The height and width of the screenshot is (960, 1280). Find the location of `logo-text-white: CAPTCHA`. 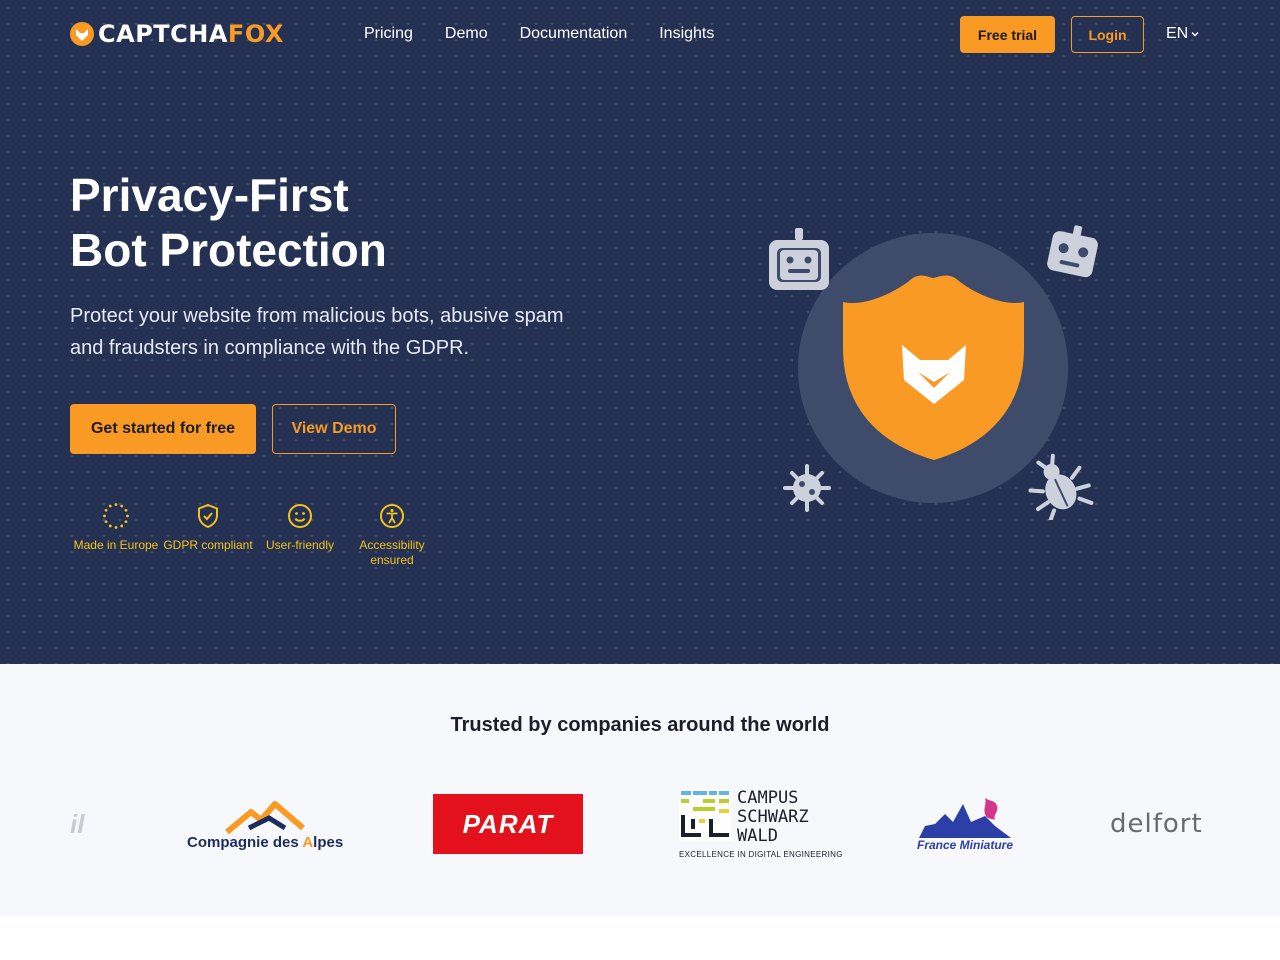

logo-text-white: CAPTCHA is located at coordinates (163, 34).